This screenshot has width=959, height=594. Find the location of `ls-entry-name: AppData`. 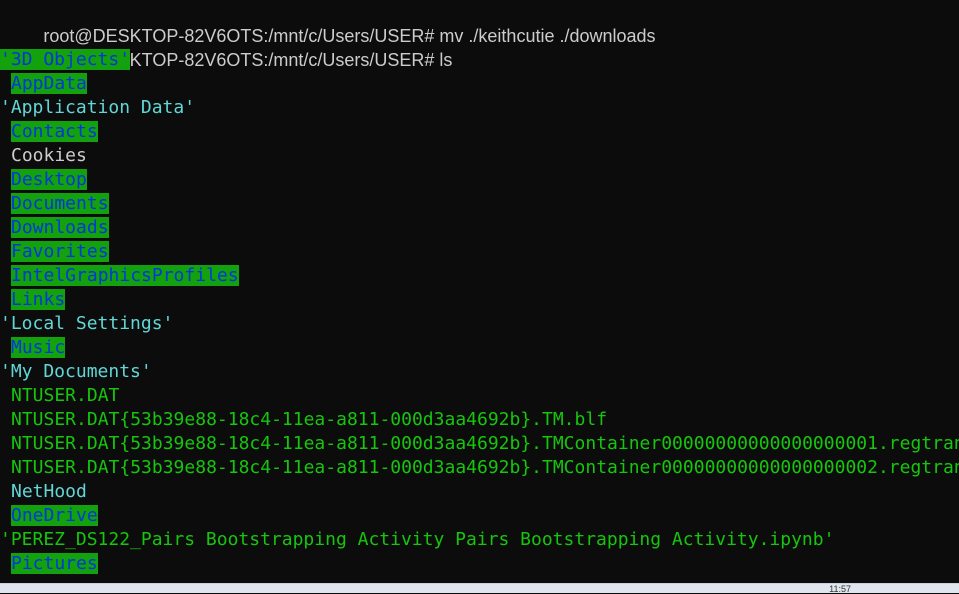

ls-entry-name: AppData is located at coordinates (49, 83).